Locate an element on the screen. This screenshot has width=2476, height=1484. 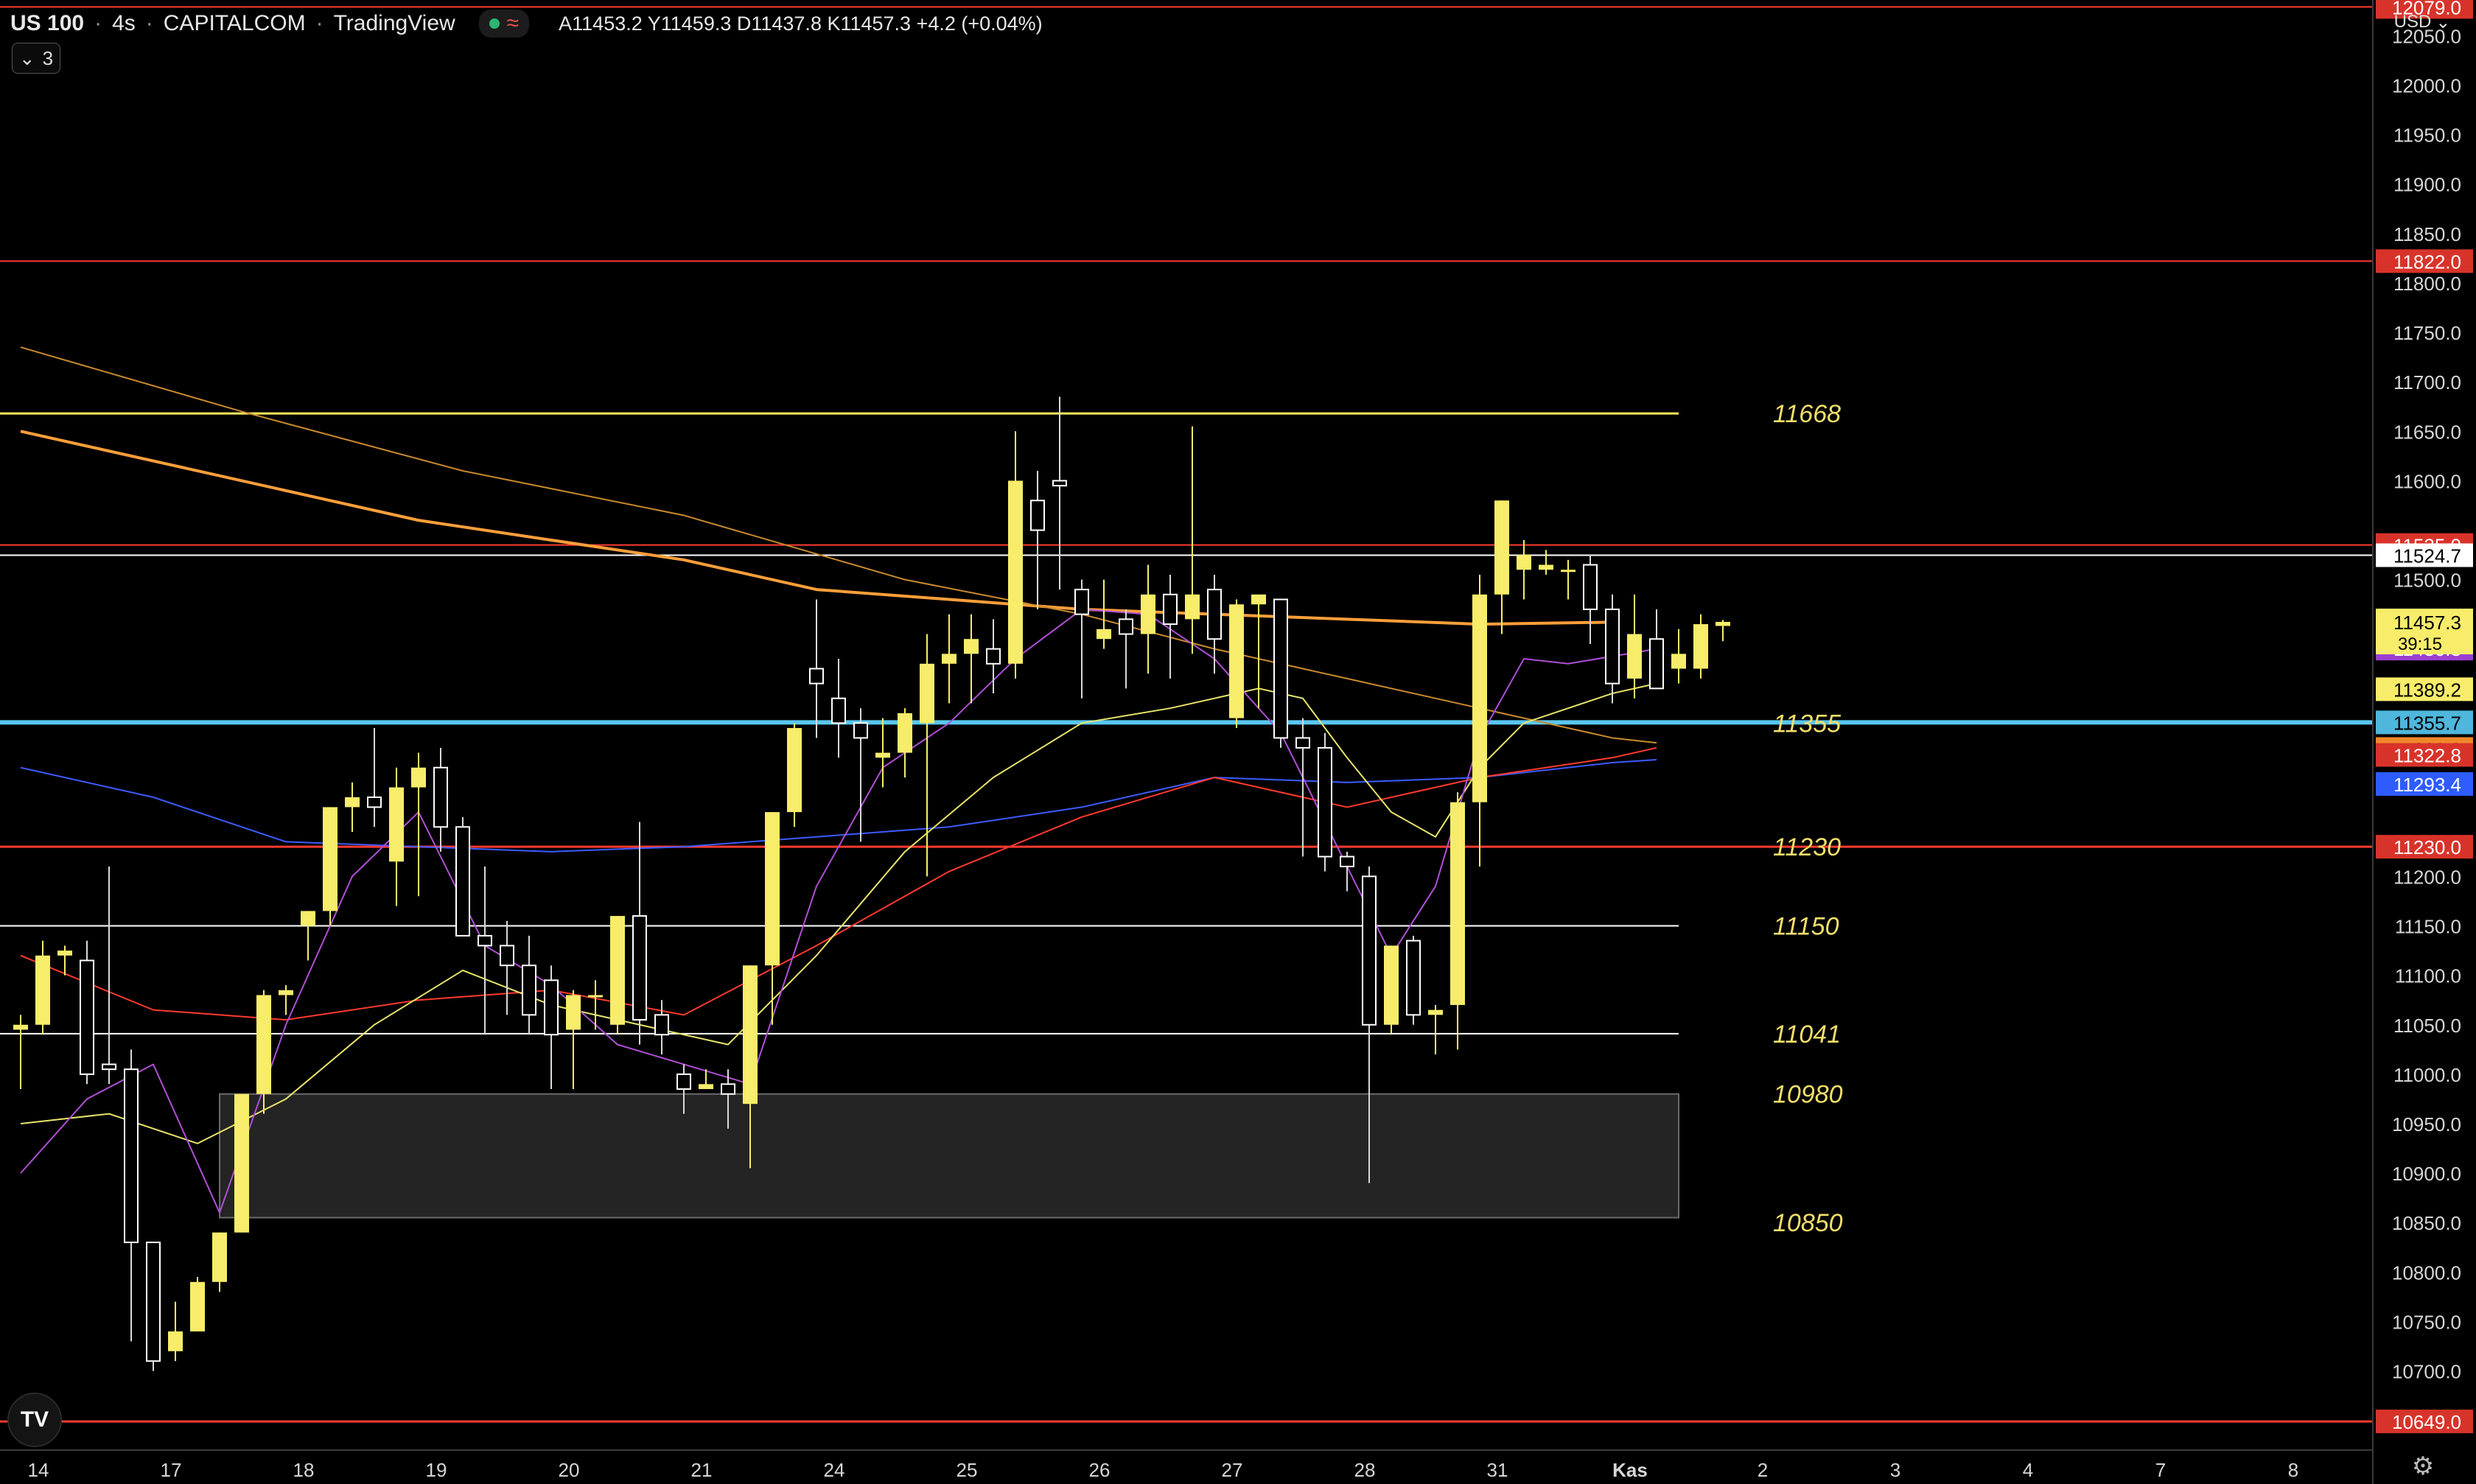
level-label: 11230 is located at coordinates (1807, 847).